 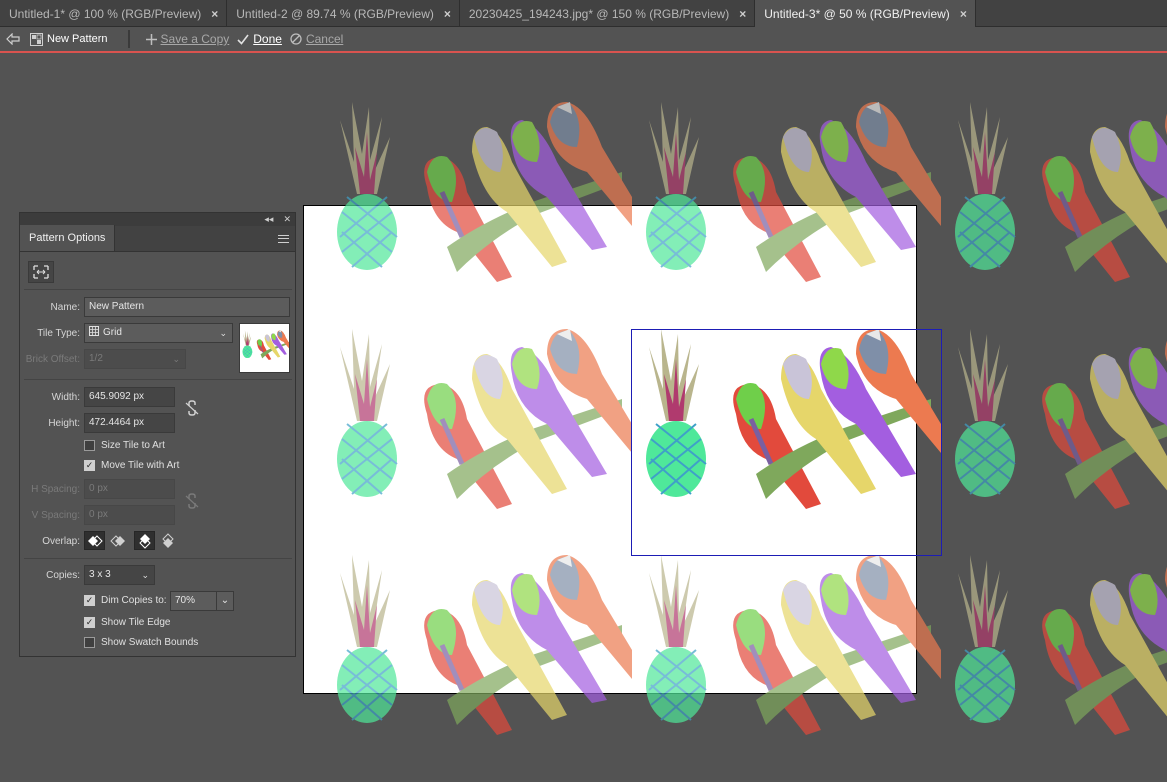 I want to click on tile-edge-box, so click(x=786, y=442).